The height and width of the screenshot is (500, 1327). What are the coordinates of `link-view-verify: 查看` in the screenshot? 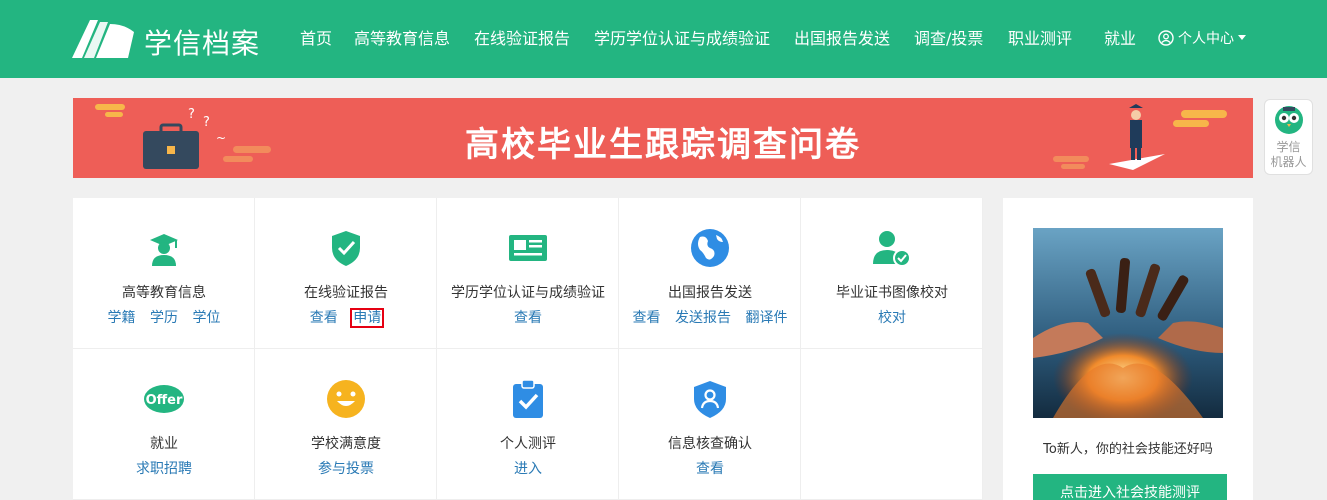 It's located at (710, 469).